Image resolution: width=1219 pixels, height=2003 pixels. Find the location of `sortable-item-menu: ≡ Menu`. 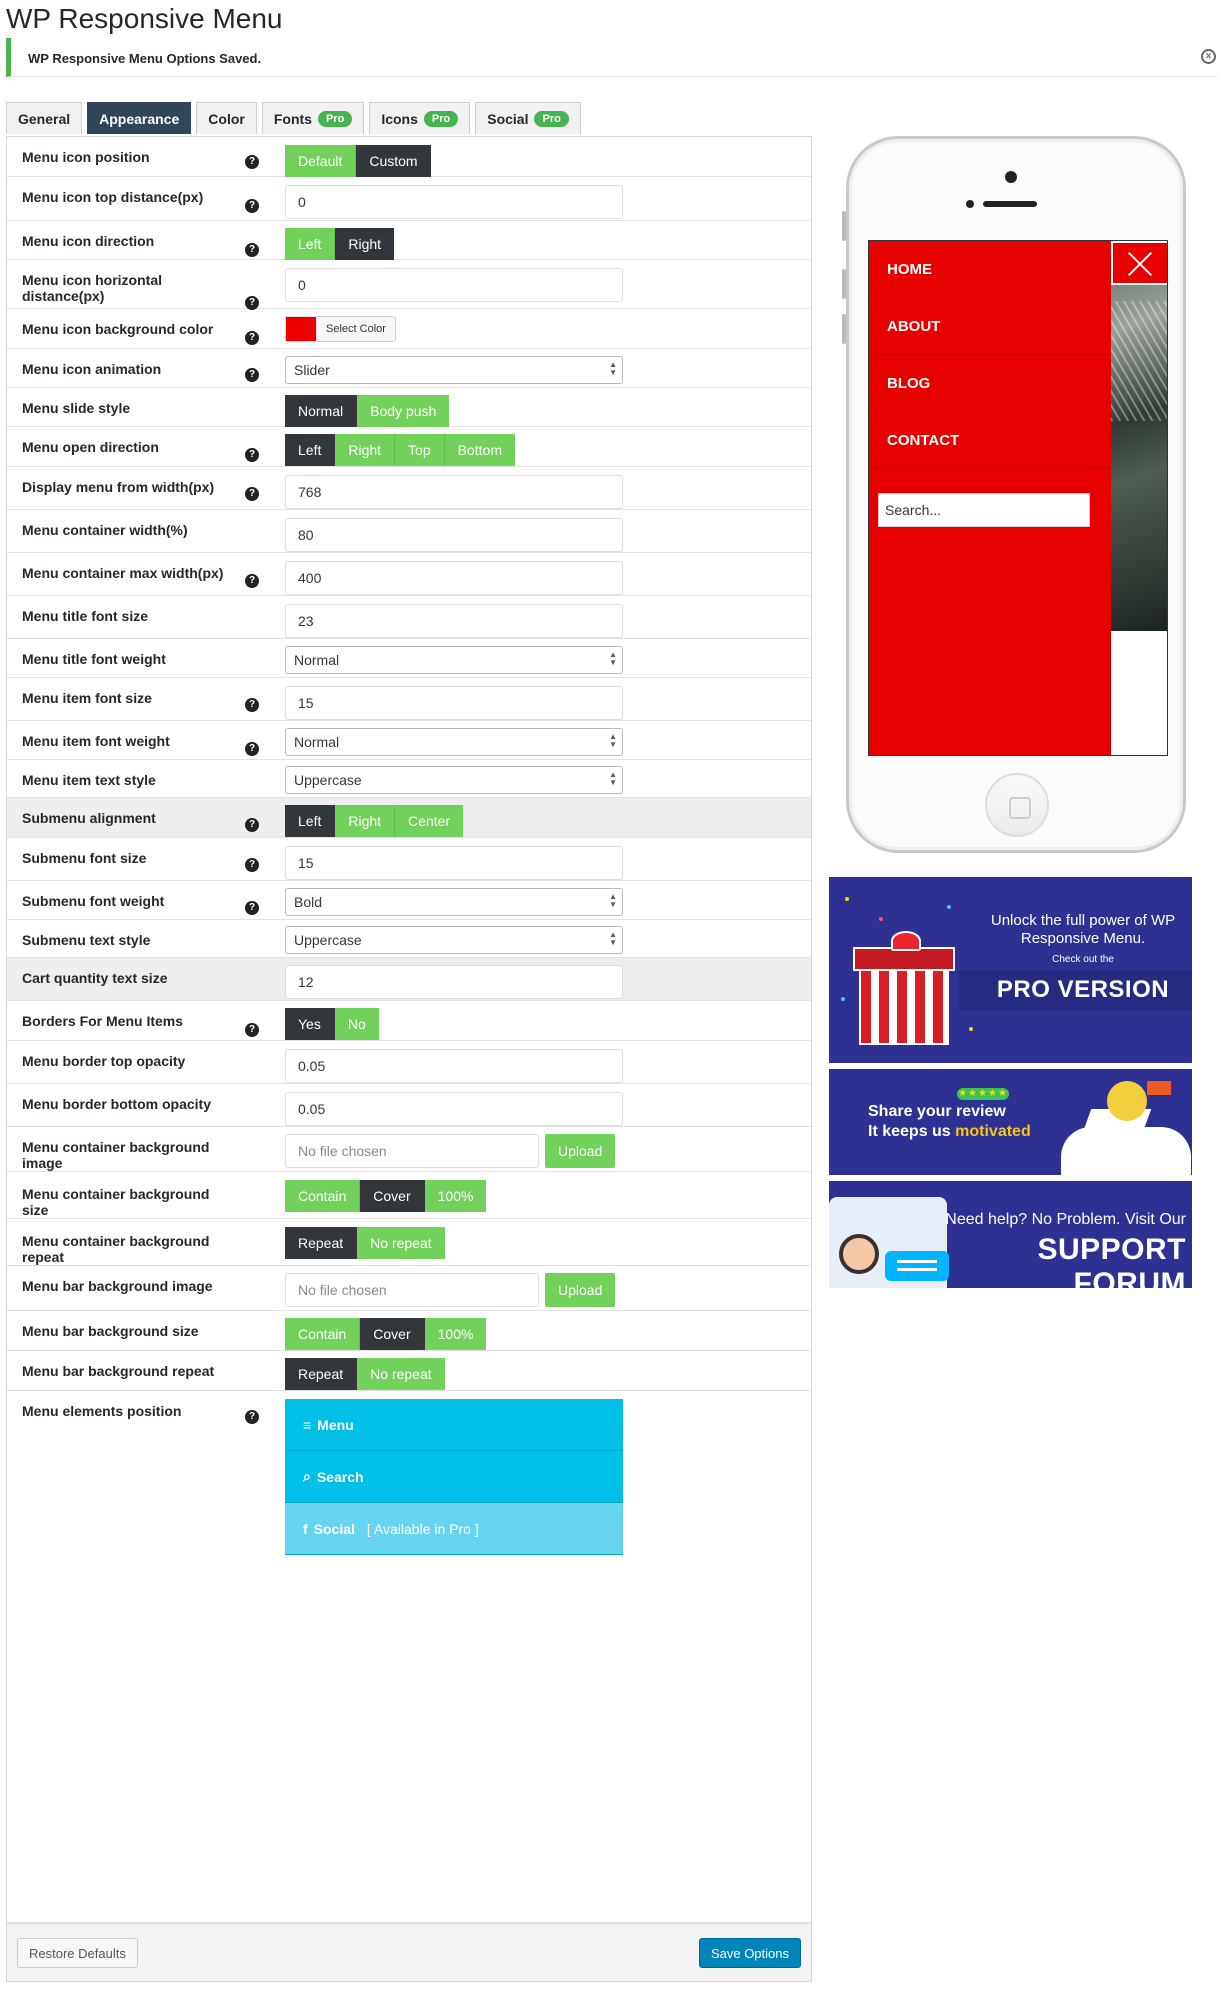

sortable-item-menu: ≡ Menu is located at coordinates (454, 1425).